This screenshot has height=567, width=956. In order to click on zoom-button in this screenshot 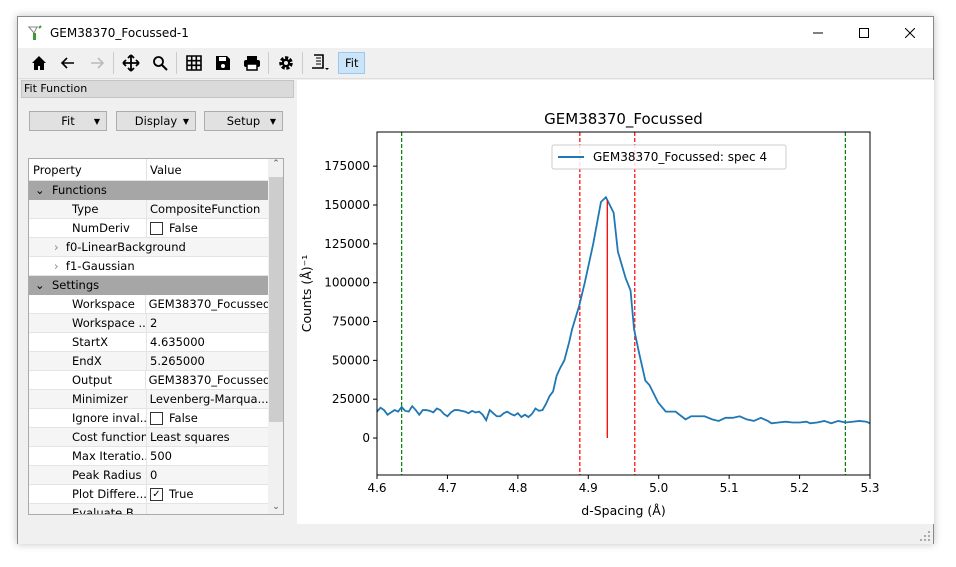, I will do `click(159, 63)`.